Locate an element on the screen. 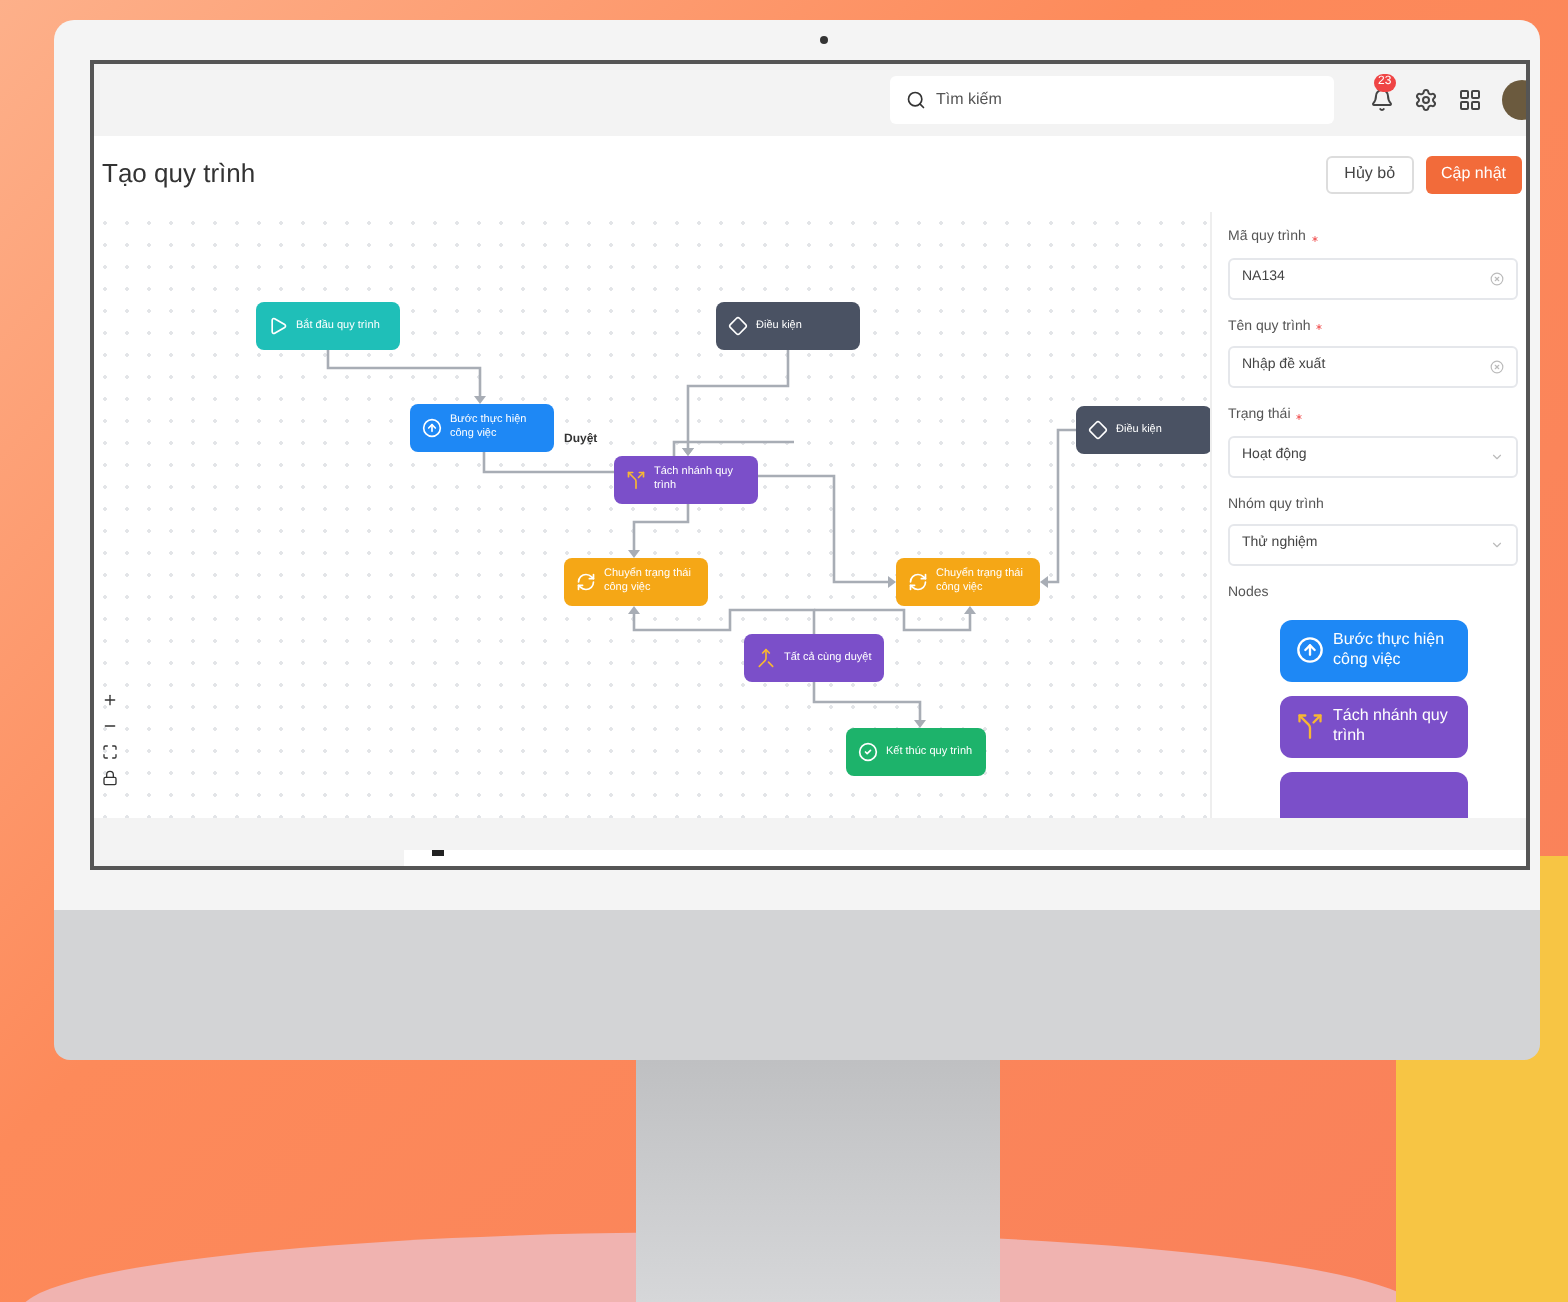 Image resolution: width=1568 pixels, height=1302 pixels. lock-icon is located at coordinates (110, 778).